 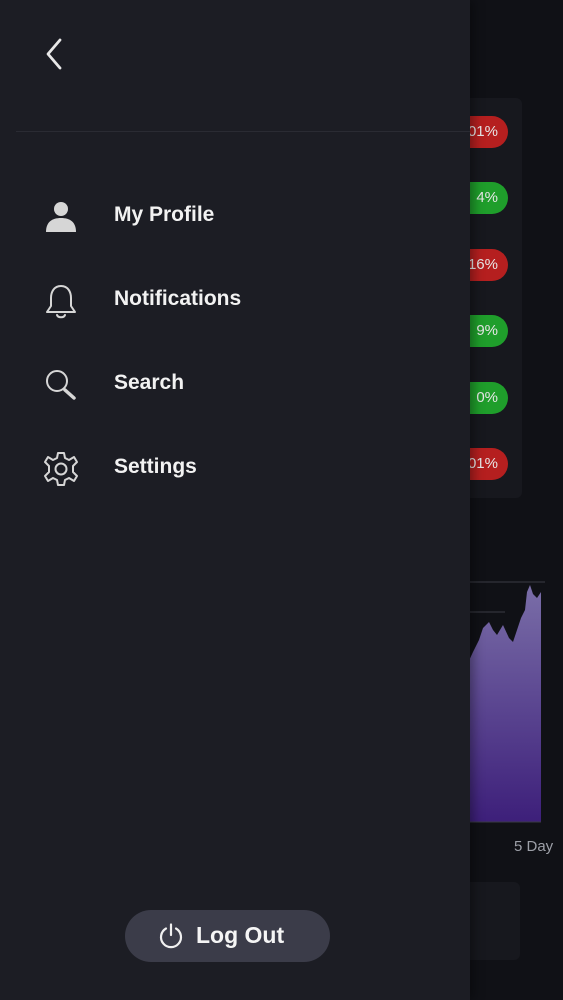 What do you see at coordinates (235, 468) in the screenshot?
I see `menu-item-settings: Settings` at bounding box center [235, 468].